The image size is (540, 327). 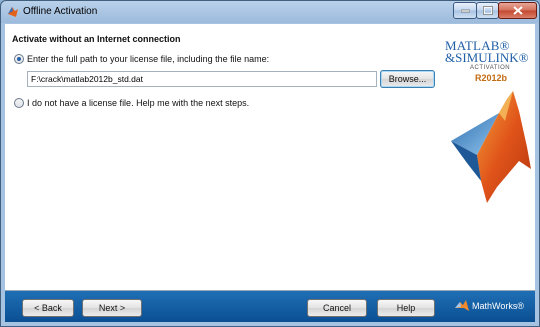 I want to click on title-bar: Offline Activation, so click(x=270, y=12).